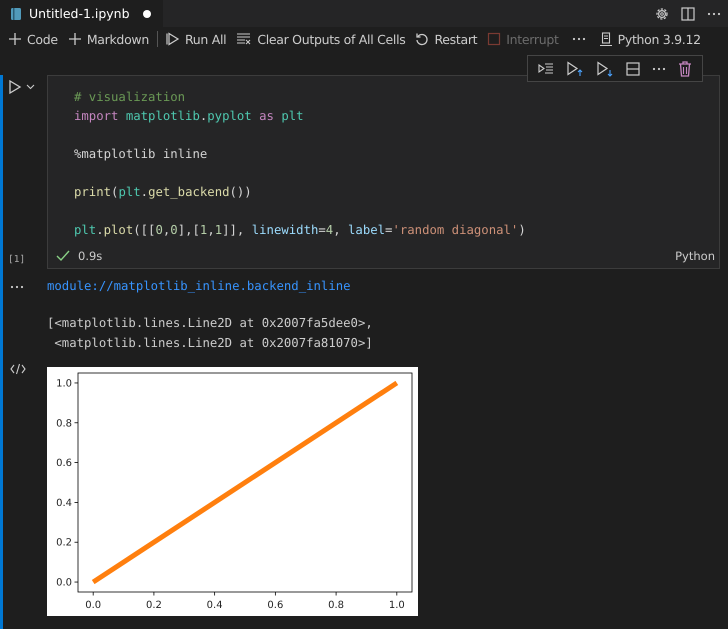  I want to click on stop-icon, so click(494, 39).